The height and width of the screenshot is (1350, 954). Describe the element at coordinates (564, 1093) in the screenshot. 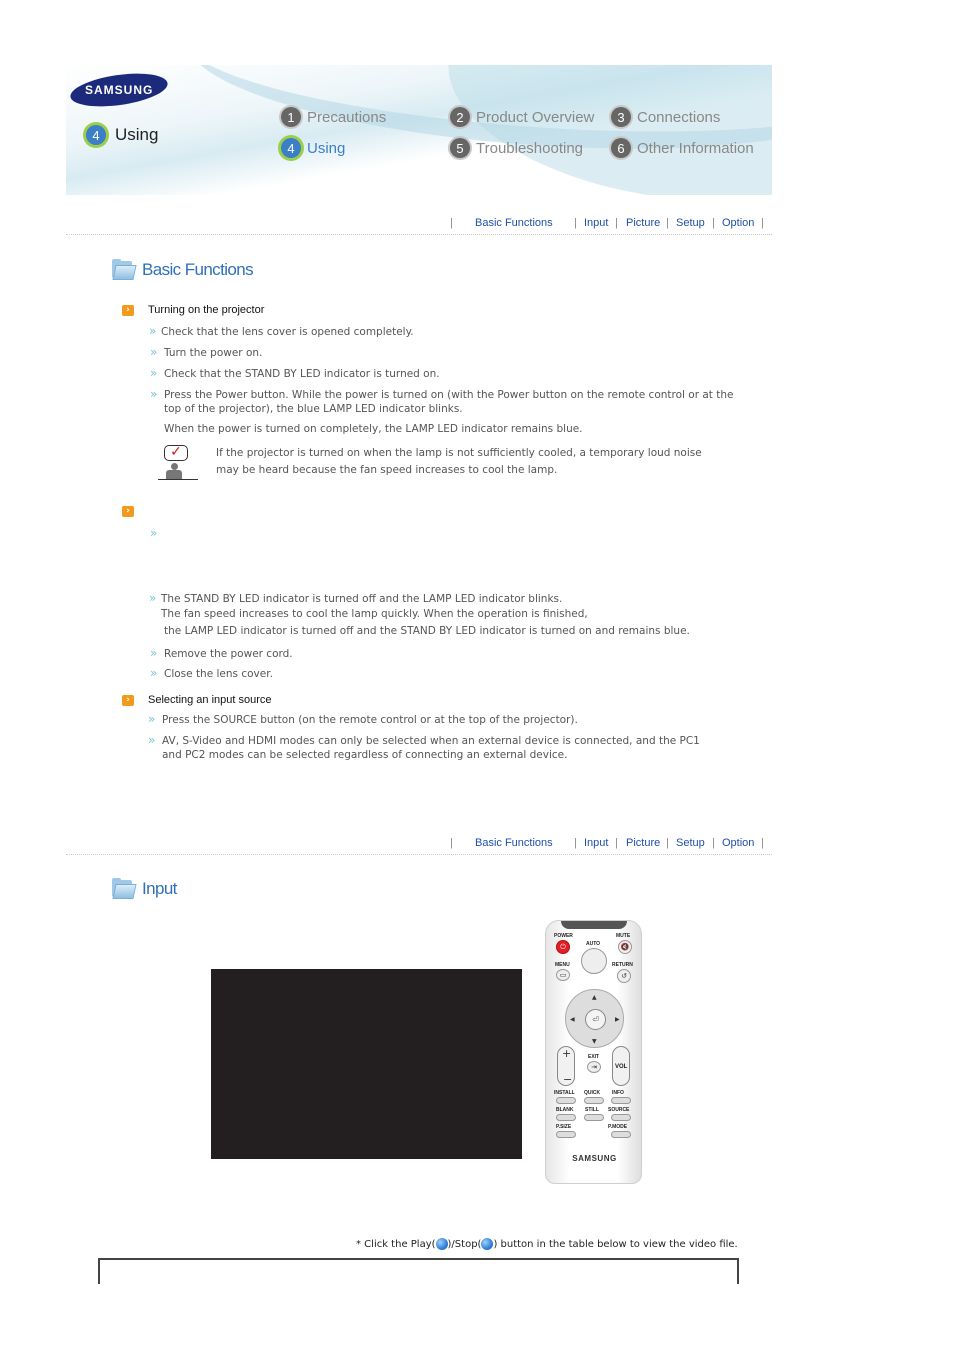

I see `remote-label-install: INSTALL` at that location.